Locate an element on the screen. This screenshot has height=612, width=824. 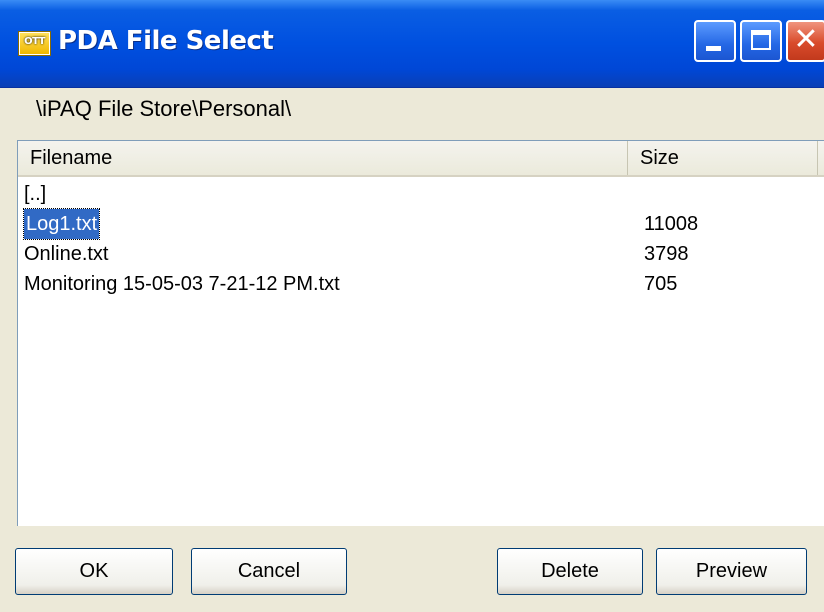
file-name: Online.txt is located at coordinates (66, 254).